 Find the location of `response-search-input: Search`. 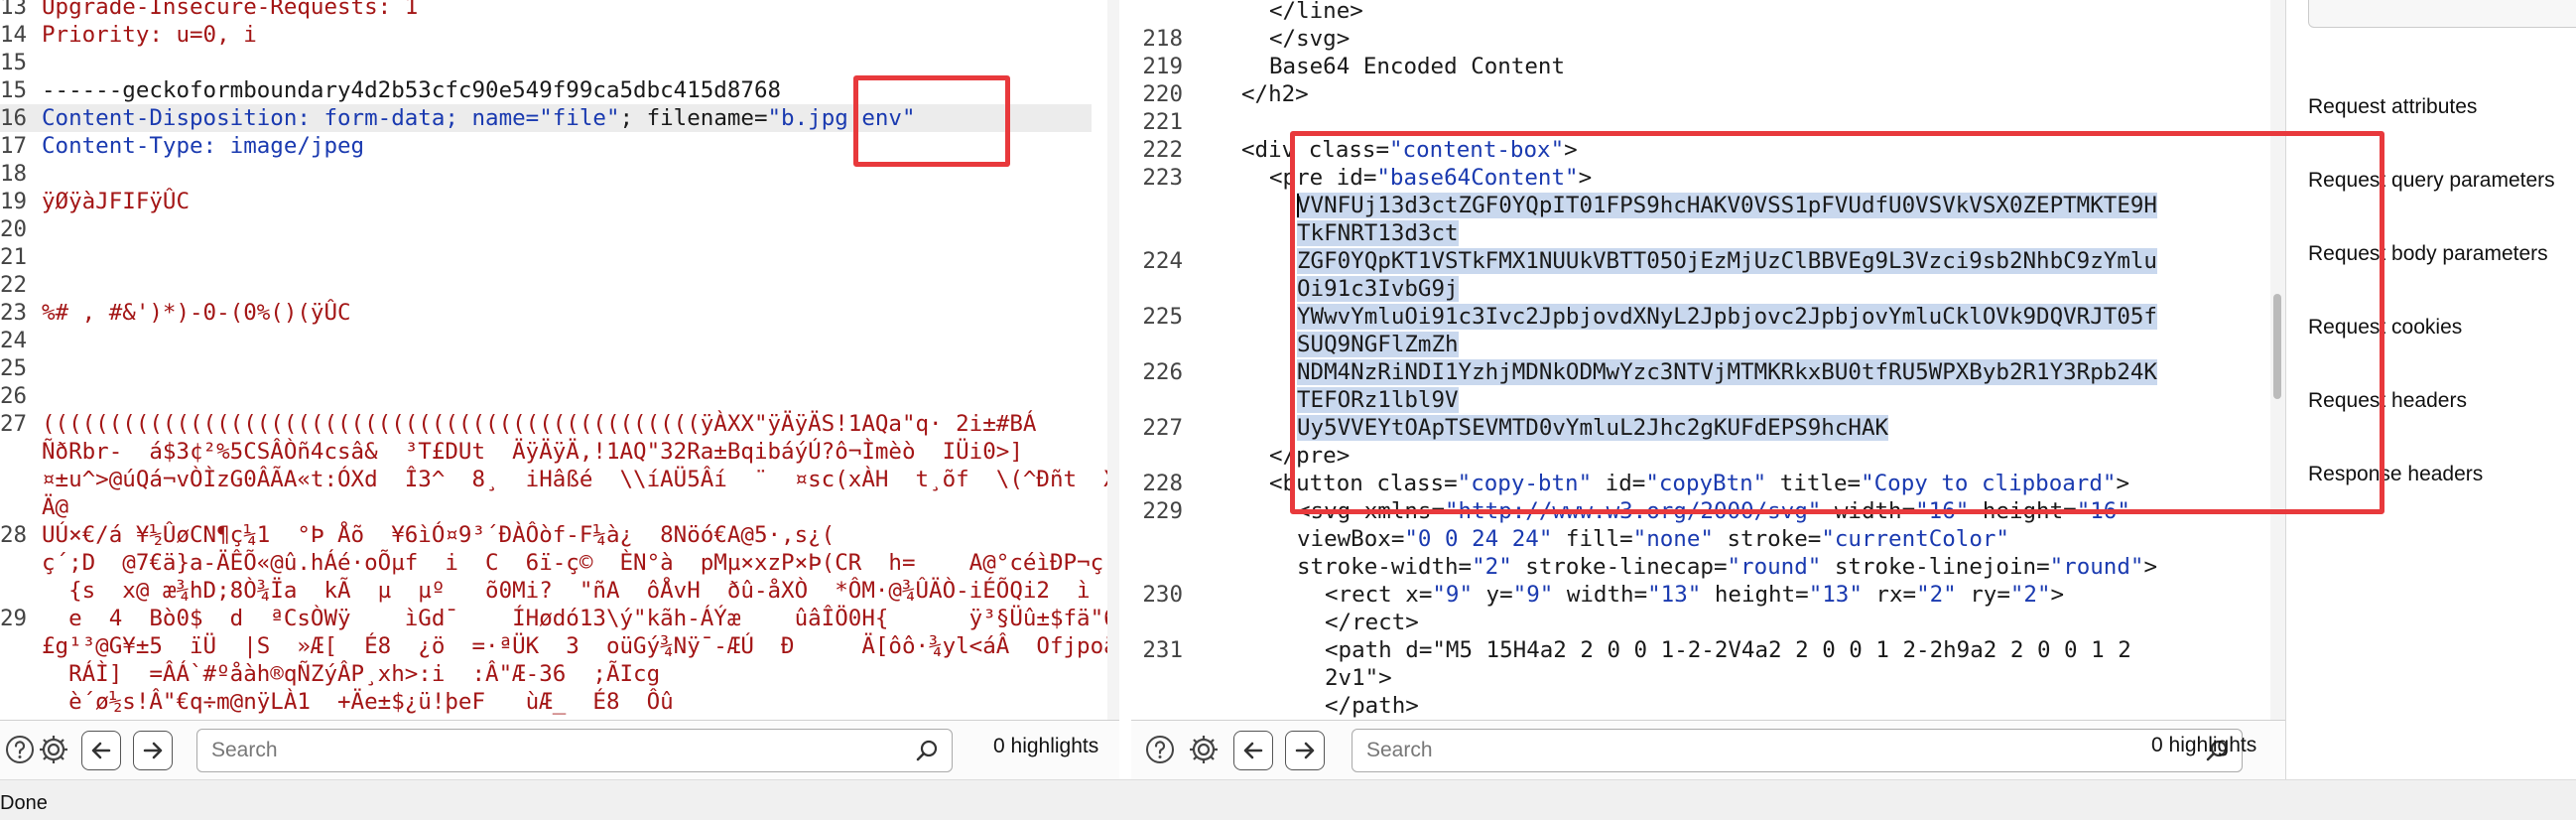

response-search-input: Search is located at coordinates (1798, 750).